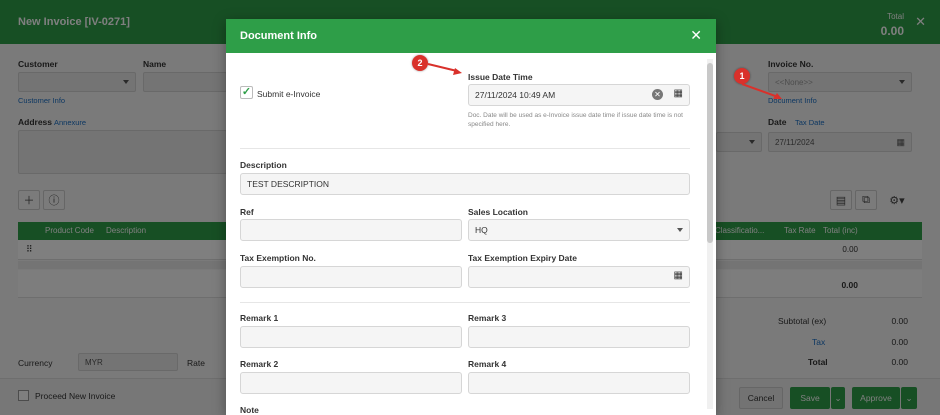 Image resolution: width=940 pixels, height=415 pixels. What do you see at coordinates (710, 153) in the screenshot?
I see `scrollbar-thumb` at bounding box center [710, 153].